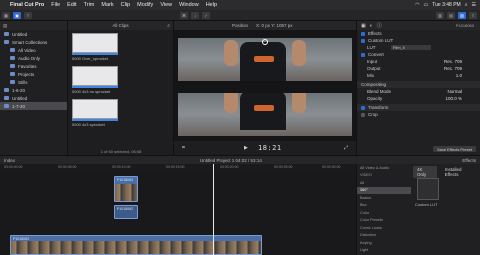 The width and height of the screenshot is (480, 255). Describe the element at coordinates (453, 61) in the screenshot. I see `input-value: Rec. 709` at that location.